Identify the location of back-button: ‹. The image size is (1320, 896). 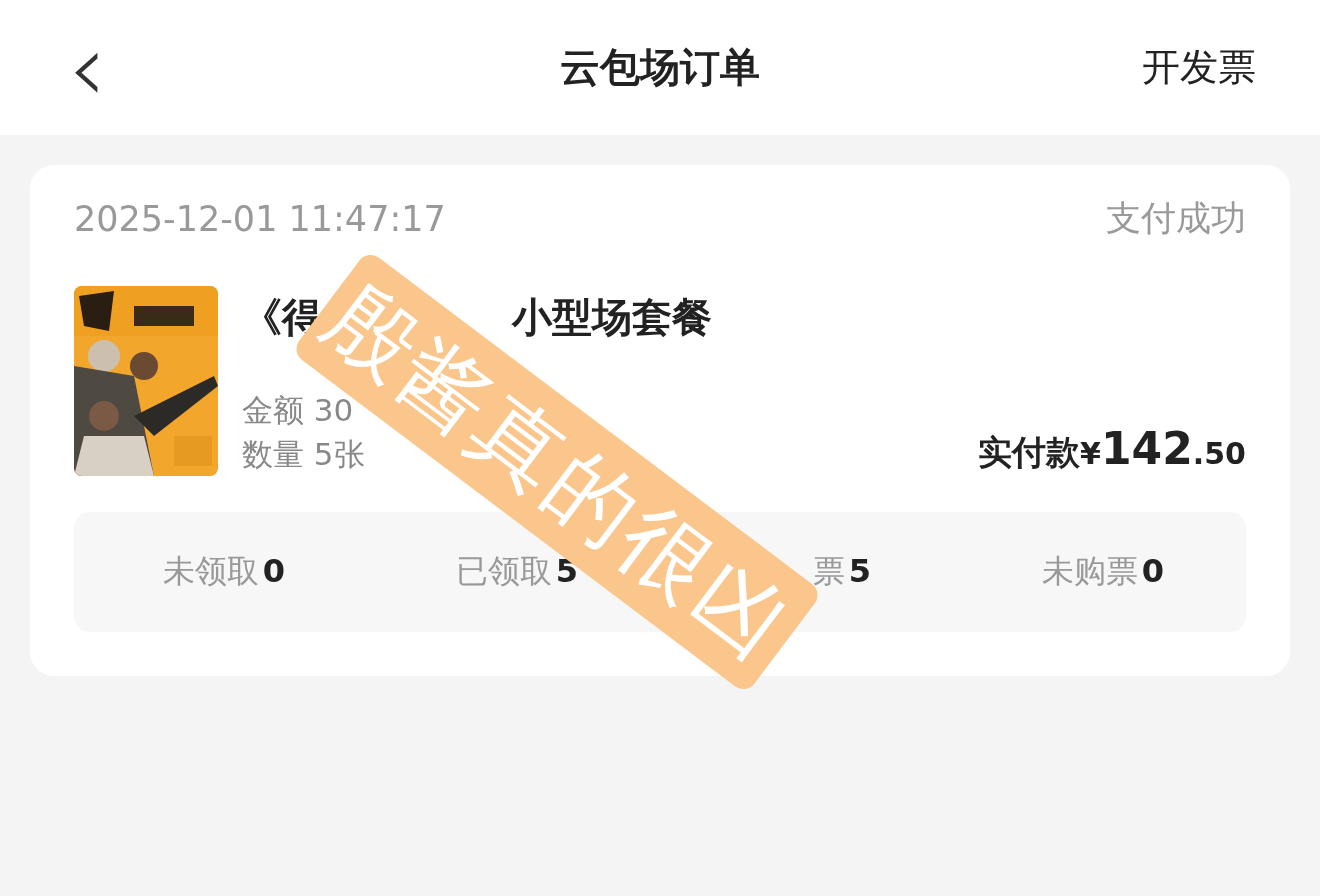
(87, 67).